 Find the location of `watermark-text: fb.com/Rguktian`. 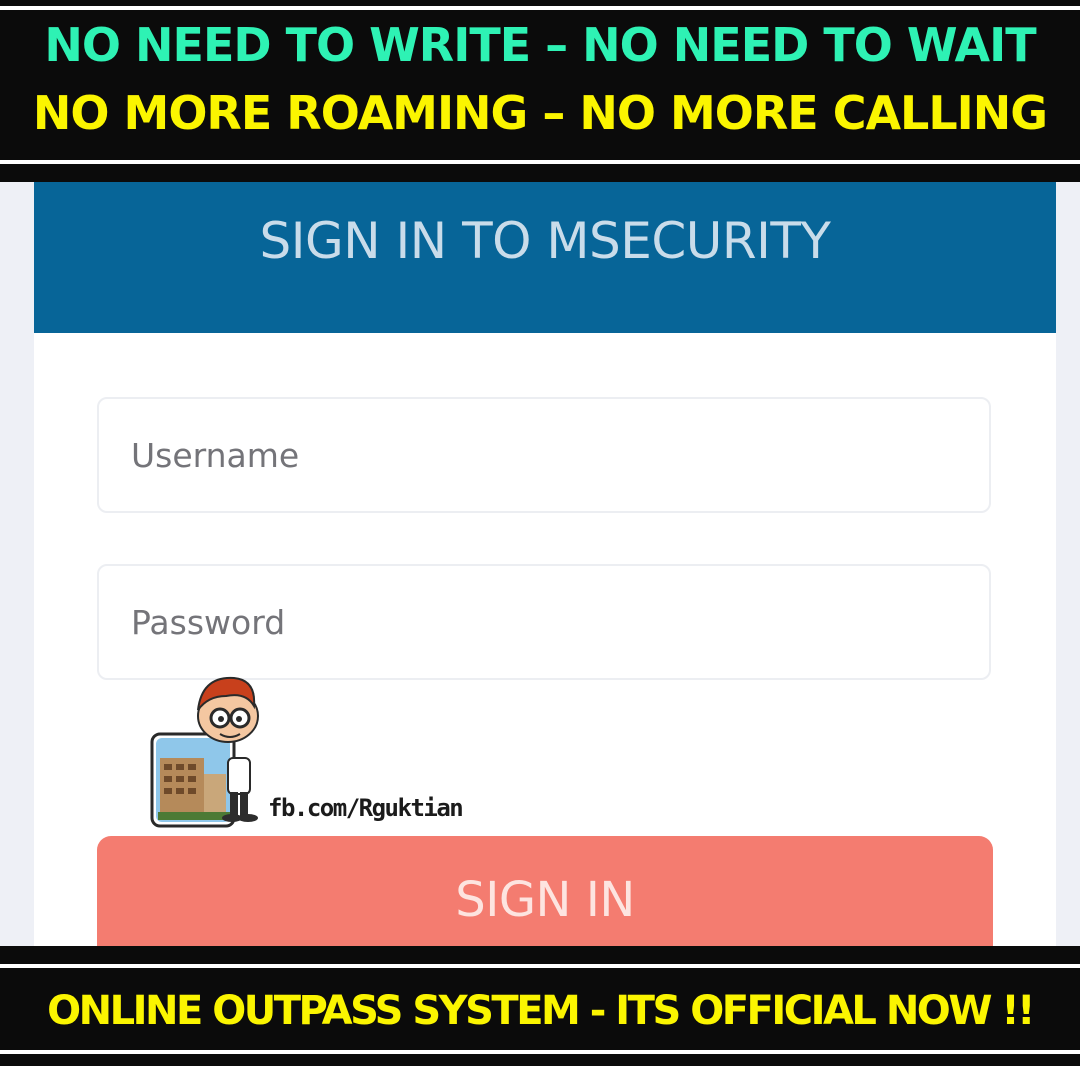

watermark-text: fb.com/Rguktian is located at coordinates (366, 808).